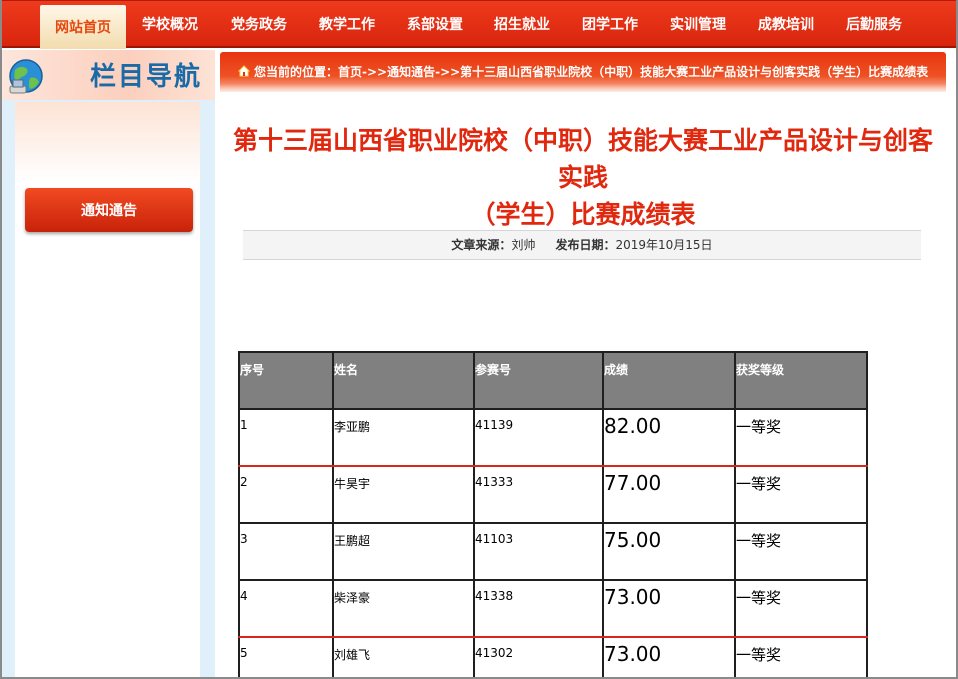  Describe the element at coordinates (669, 551) in the screenshot. I see `cell-score: 75.00` at that location.